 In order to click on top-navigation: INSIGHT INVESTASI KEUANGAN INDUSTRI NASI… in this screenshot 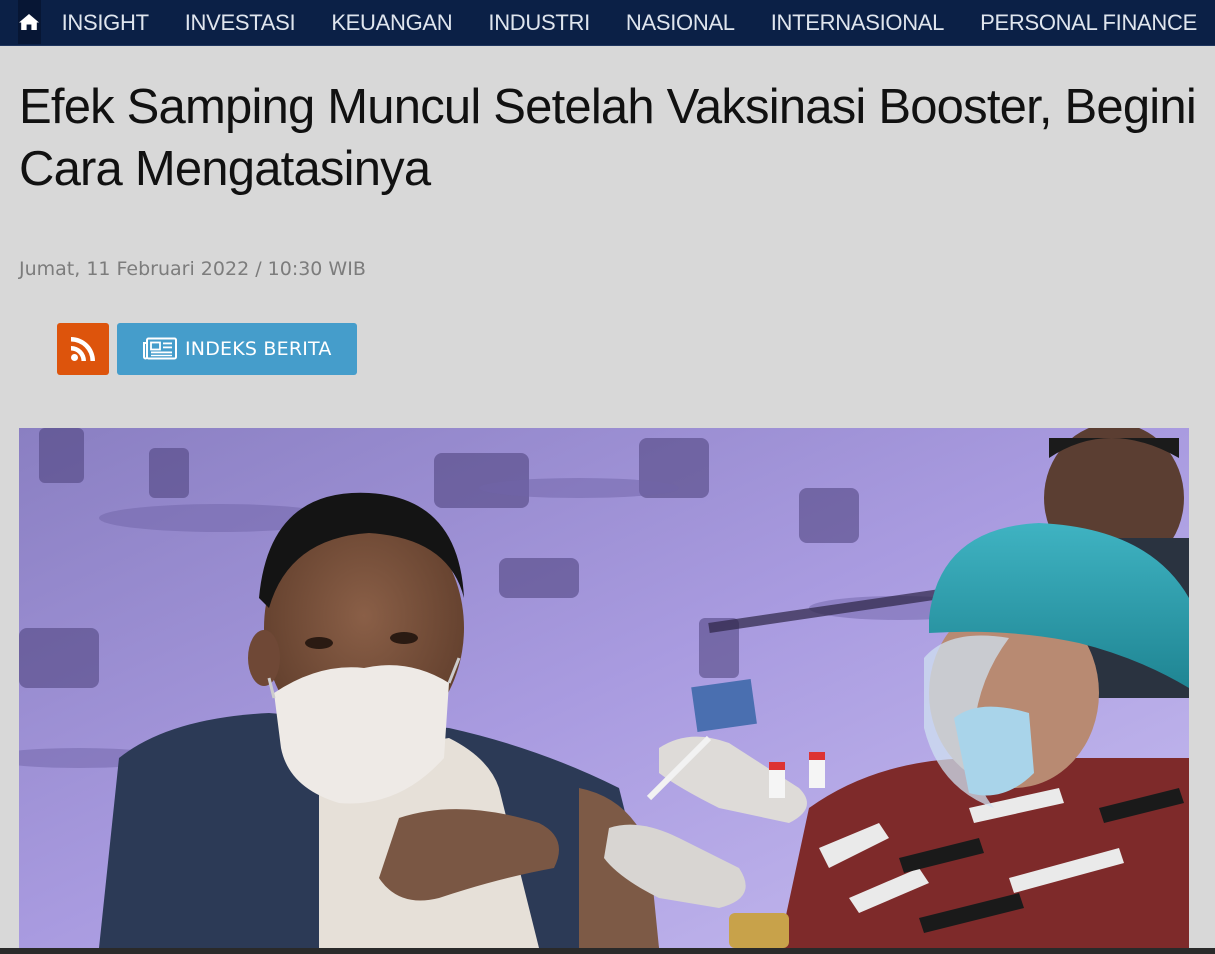, I will do `click(607, 23)`.